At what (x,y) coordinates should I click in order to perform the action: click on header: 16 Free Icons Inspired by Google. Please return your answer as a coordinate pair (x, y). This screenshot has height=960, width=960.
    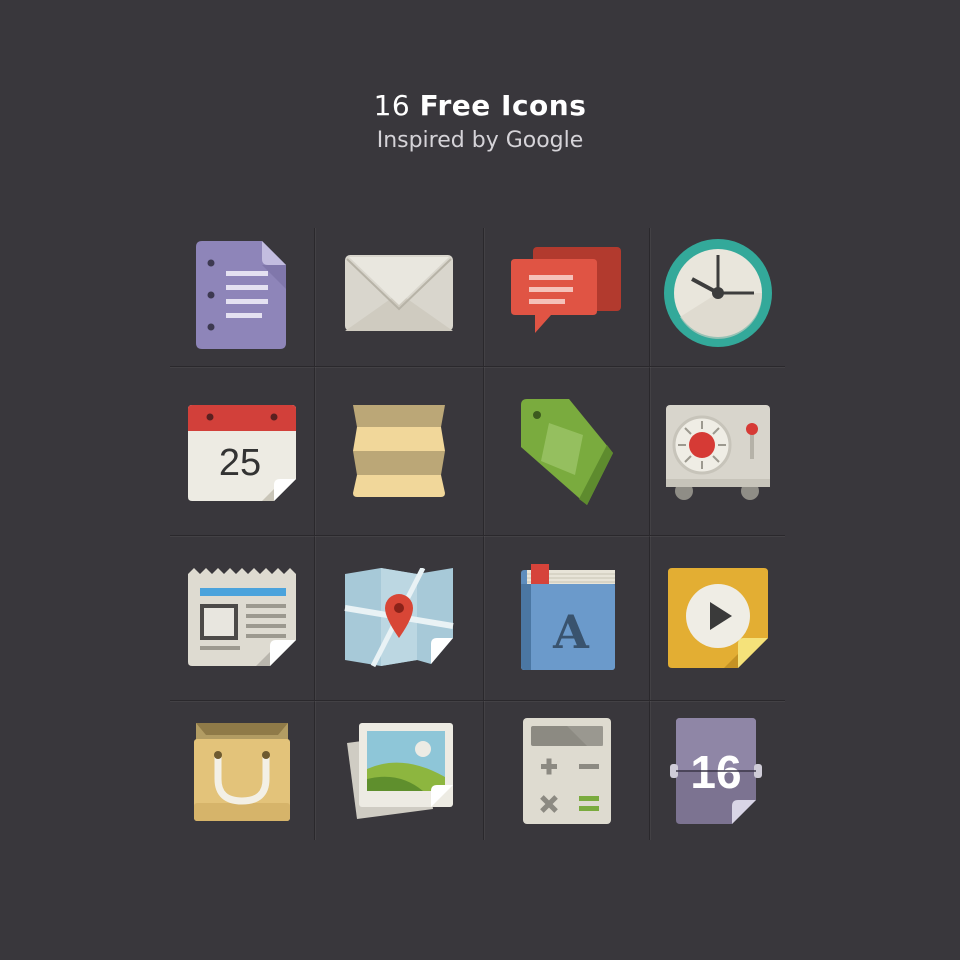
    Looking at the image, I should click on (480, 121).